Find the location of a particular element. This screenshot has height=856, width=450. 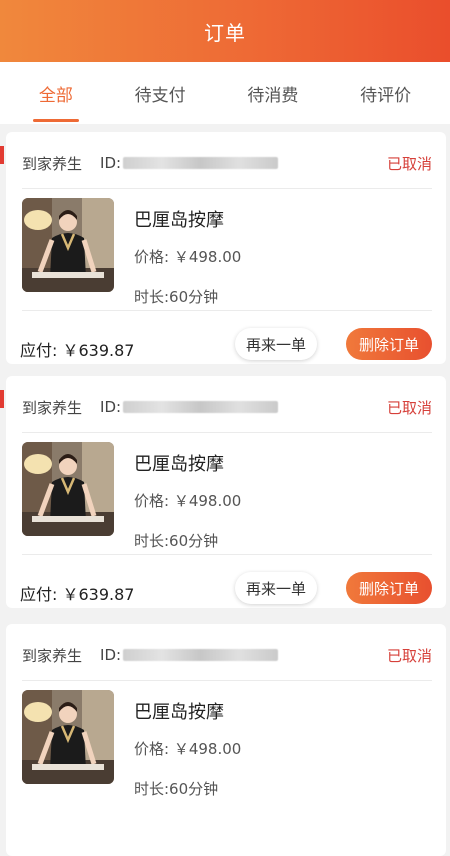

tab-pending-review: 待评价 is located at coordinates (385, 93).